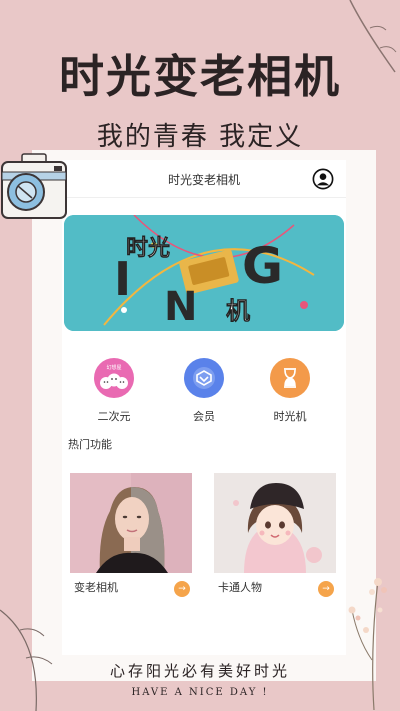 This screenshot has height=711, width=400. What do you see at coordinates (204, 416) in the screenshot?
I see `quick-action-label: 会员` at bounding box center [204, 416].